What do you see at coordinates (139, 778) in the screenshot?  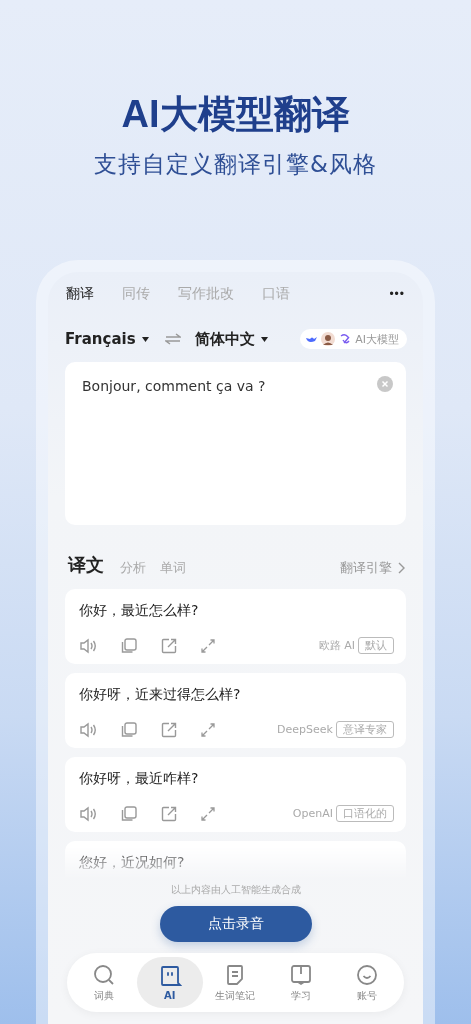 I see `translation-text: 你好呀，最近咋样?` at bounding box center [139, 778].